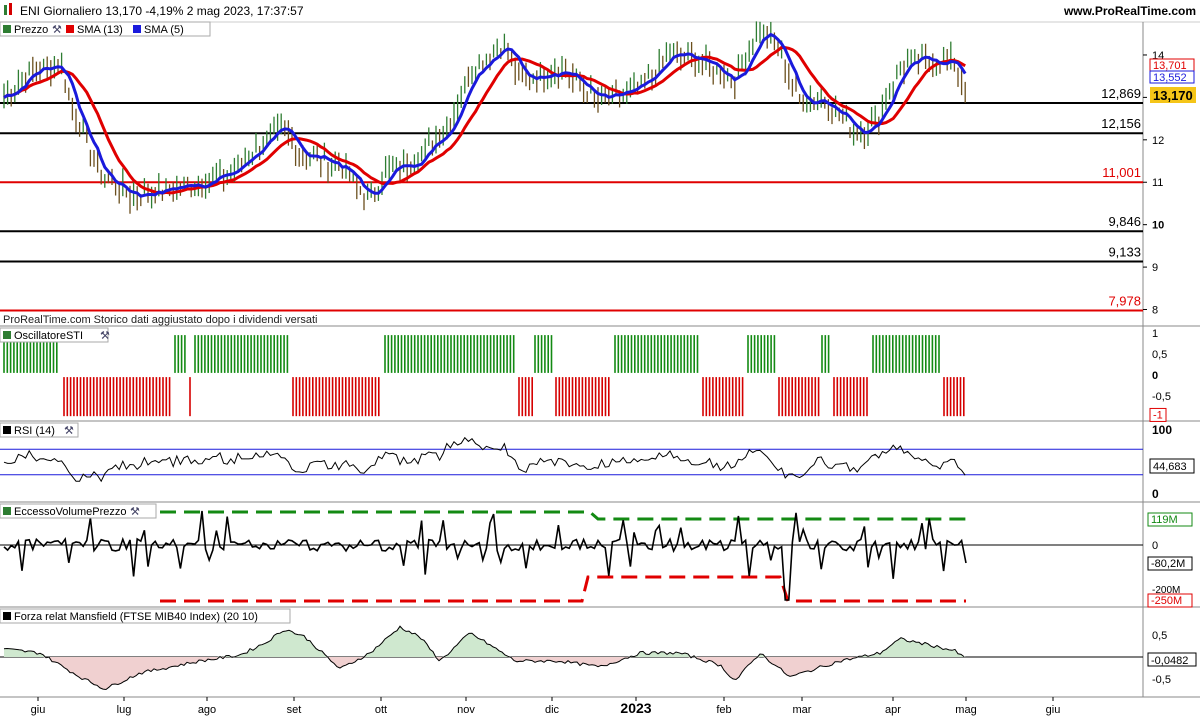 The image size is (1200, 720). I want to click on sti-tick-label: 0,5, so click(1159, 355).